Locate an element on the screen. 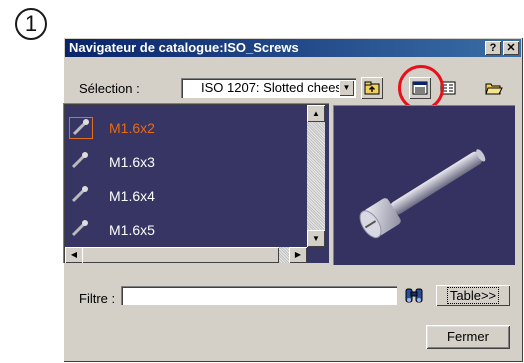 This screenshot has height=363, width=524. folder-up-icon is located at coordinates (372, 88).